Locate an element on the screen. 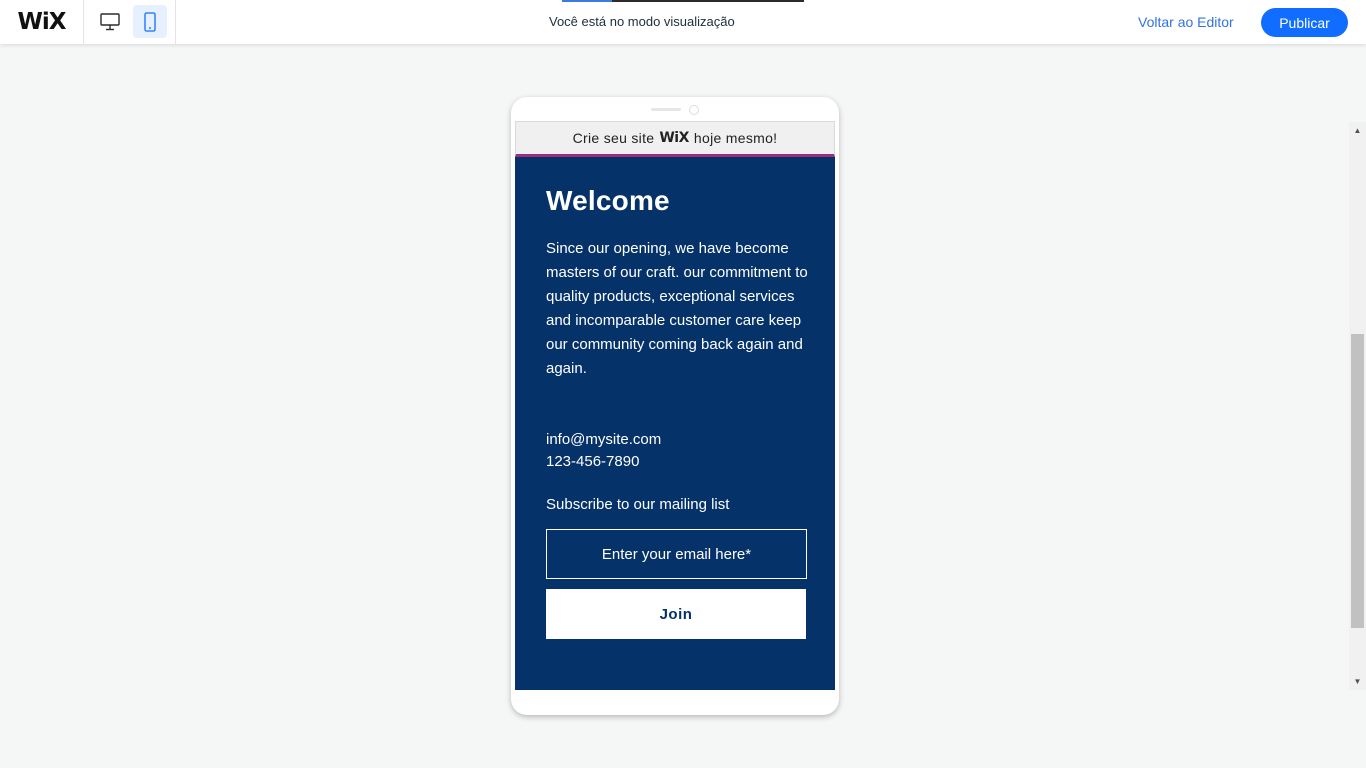  welcome-heading: Welcome is located at coordinates (608, 200).